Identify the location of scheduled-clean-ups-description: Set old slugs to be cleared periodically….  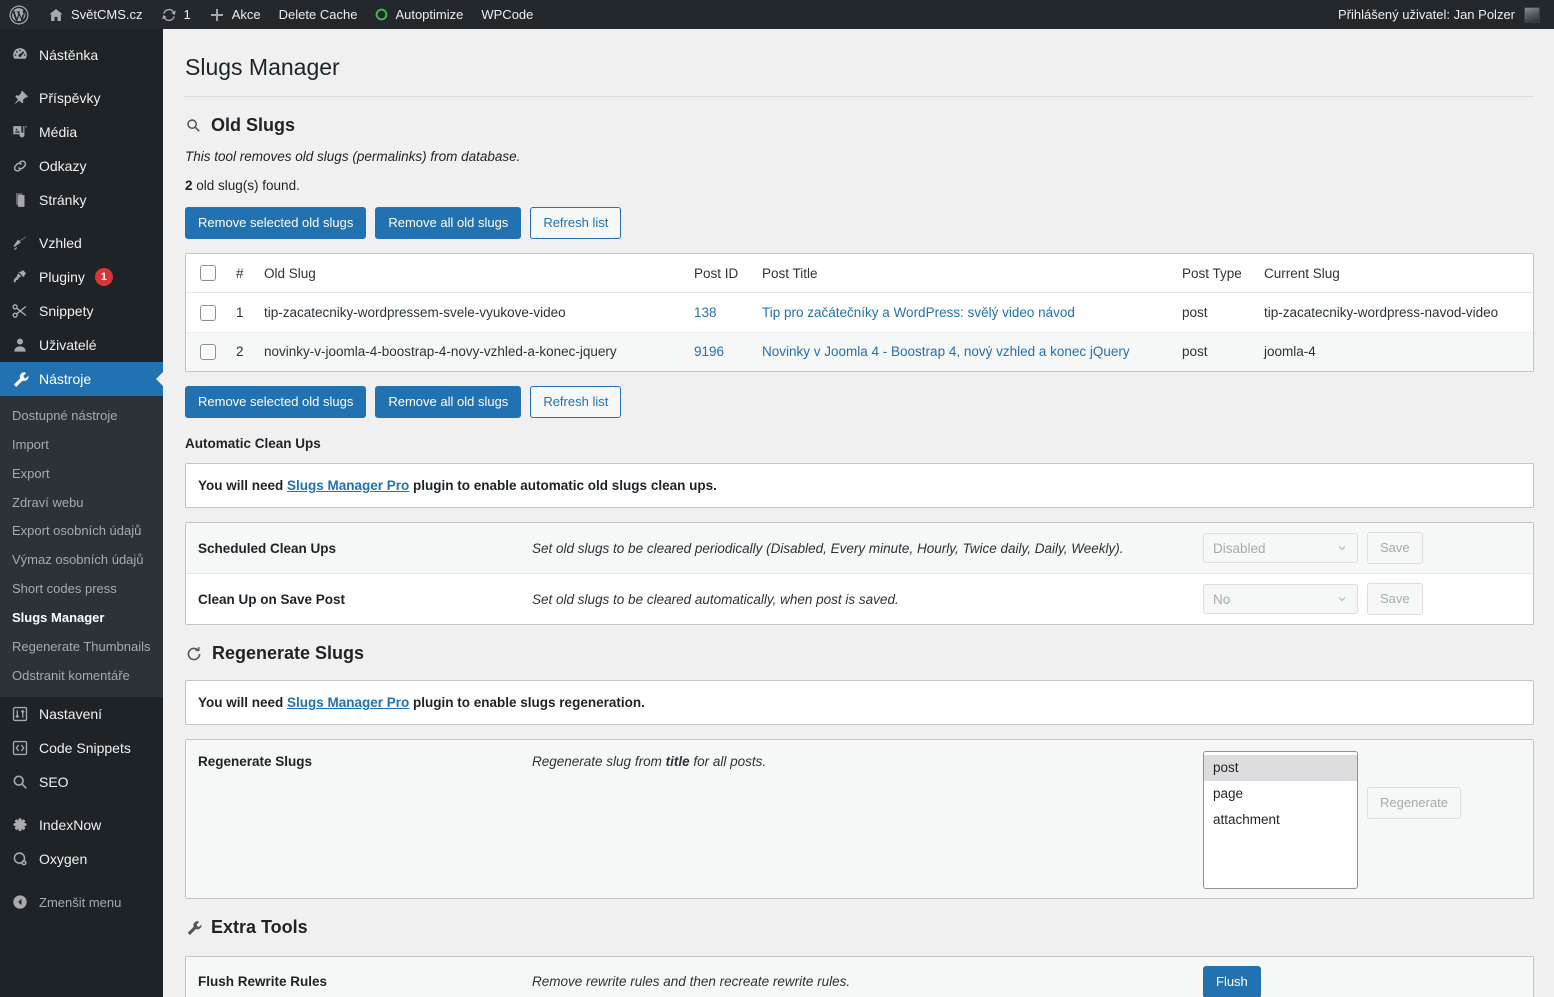
(828, 548).